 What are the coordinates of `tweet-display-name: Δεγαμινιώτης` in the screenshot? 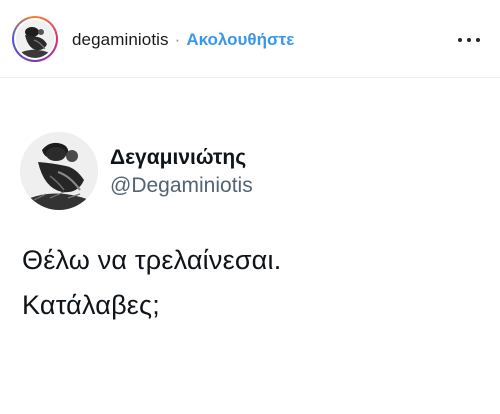 It's located at (178, 157).